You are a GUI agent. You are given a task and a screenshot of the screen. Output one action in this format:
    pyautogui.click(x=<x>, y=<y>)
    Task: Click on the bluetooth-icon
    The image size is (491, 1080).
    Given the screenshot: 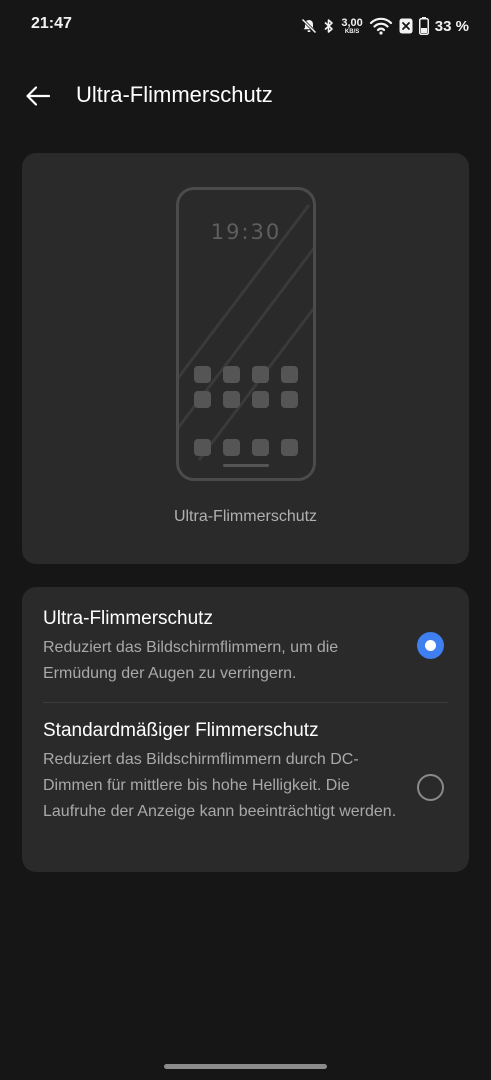 What is the action you would take?
    pyautogui.click(x=329, y=26)
    